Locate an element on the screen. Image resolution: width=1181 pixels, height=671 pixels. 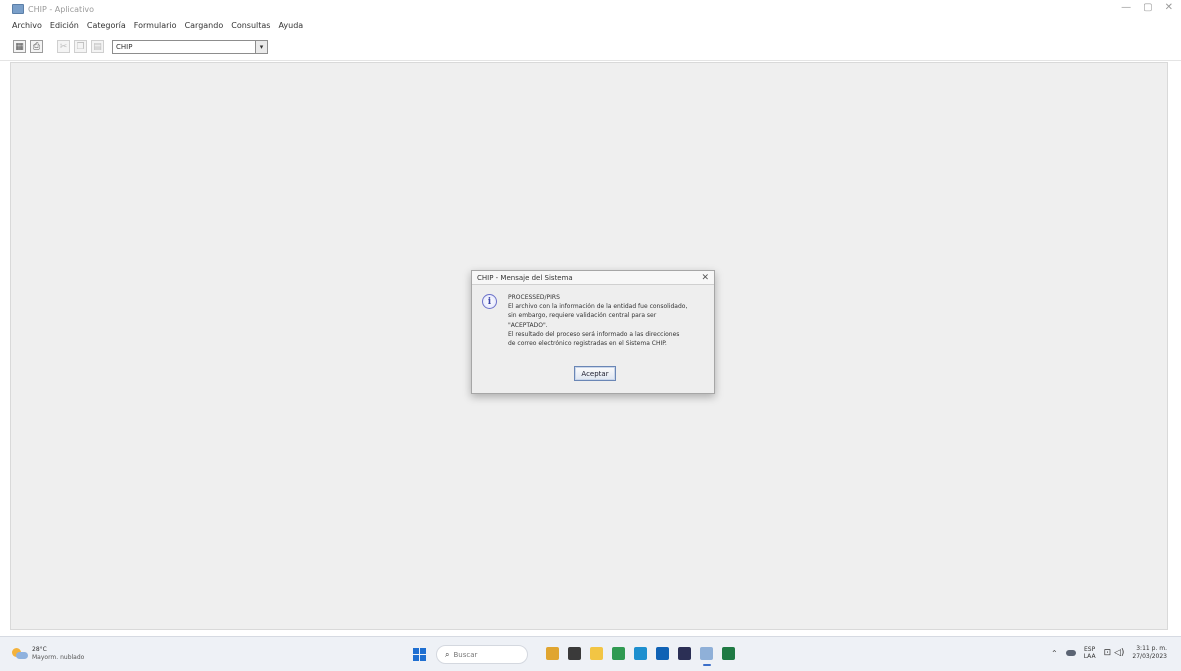
menu-ayuda: Ayuda is located at coordinates (290, 25).